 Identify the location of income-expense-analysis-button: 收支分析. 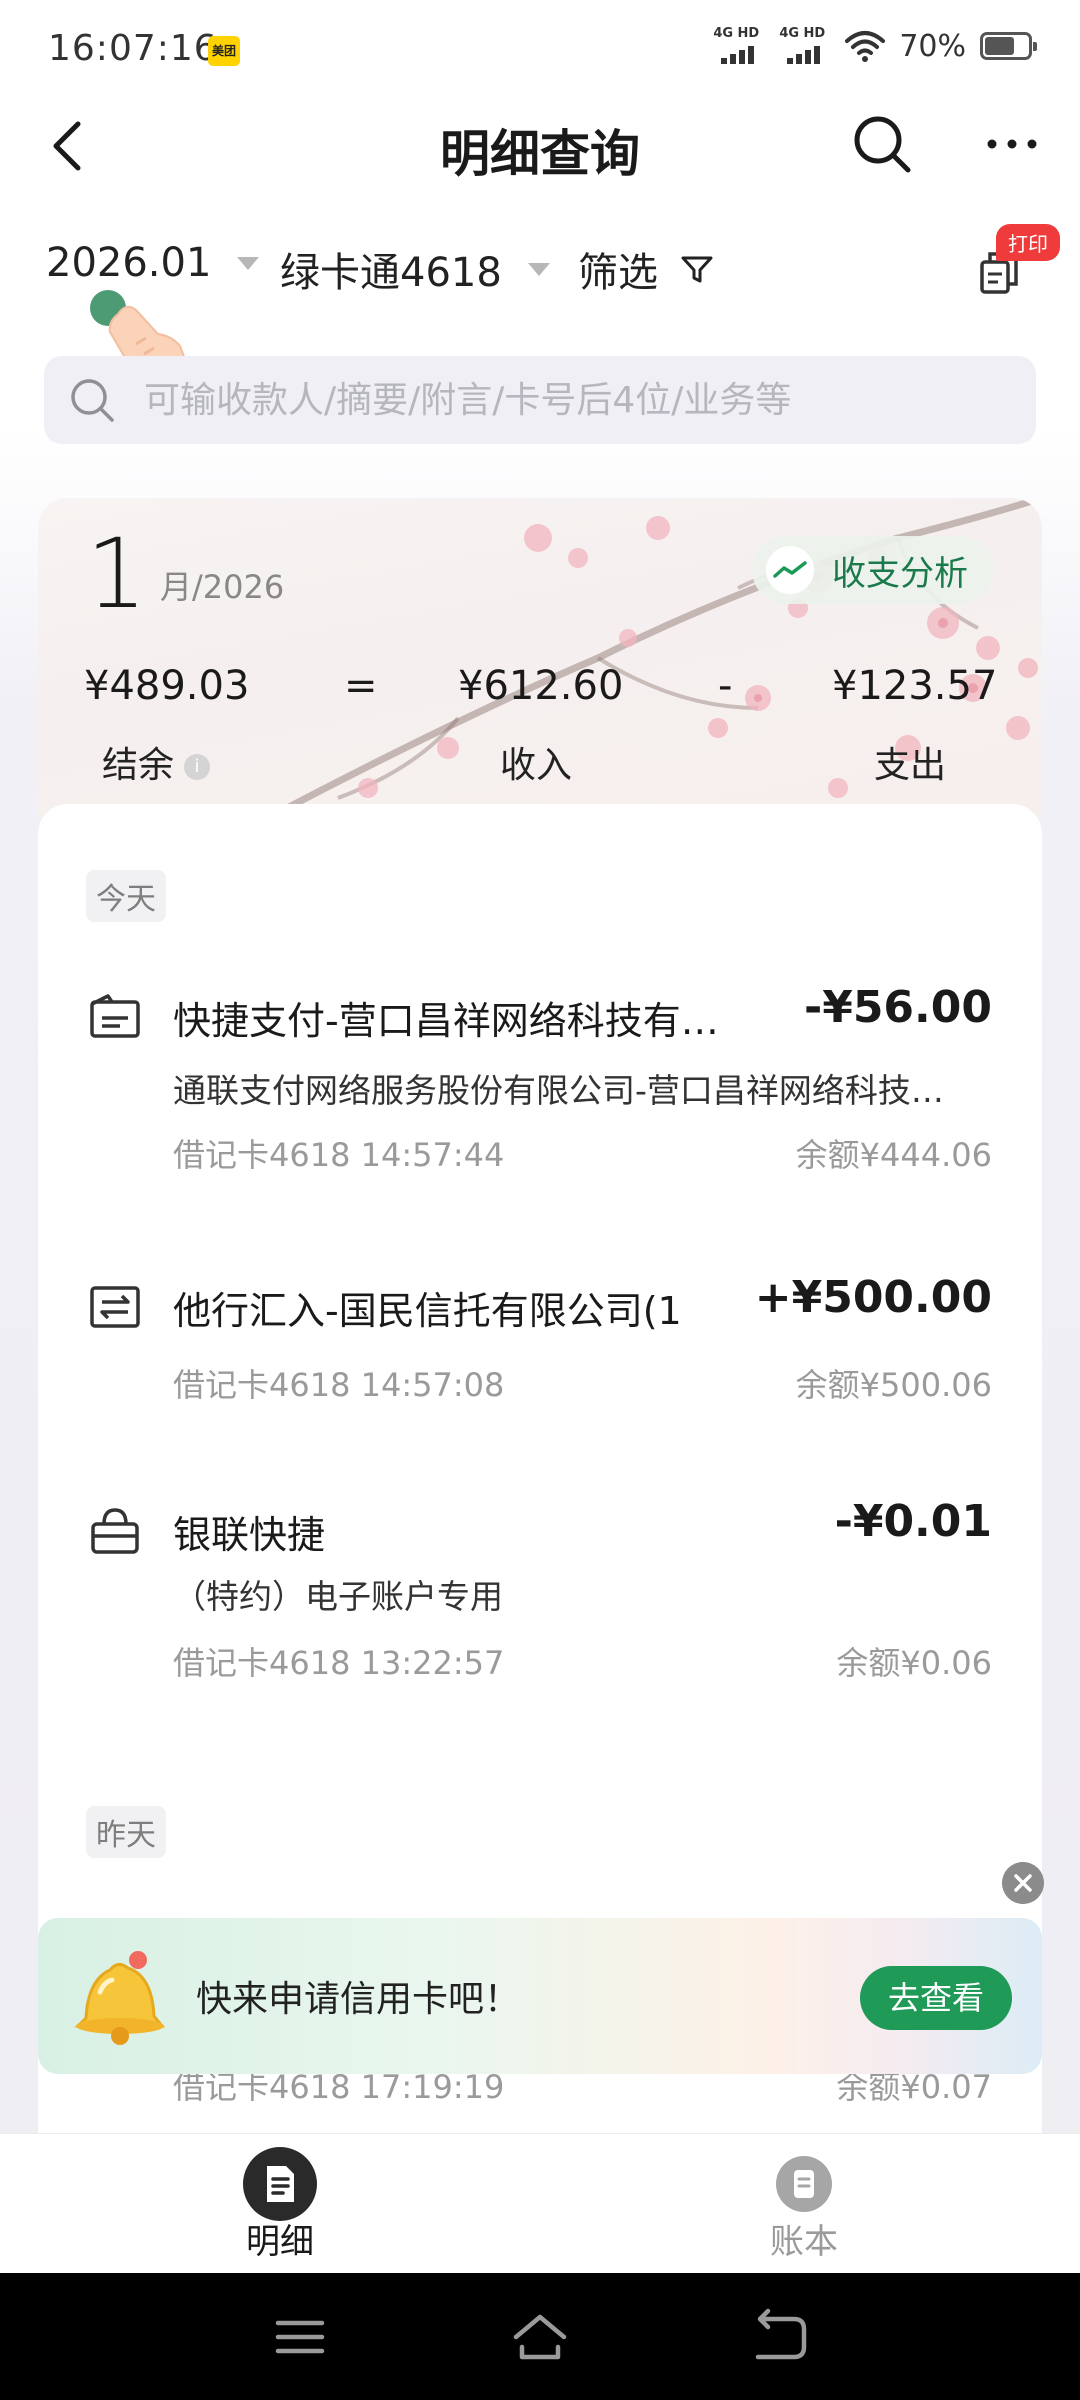
(873, 570).